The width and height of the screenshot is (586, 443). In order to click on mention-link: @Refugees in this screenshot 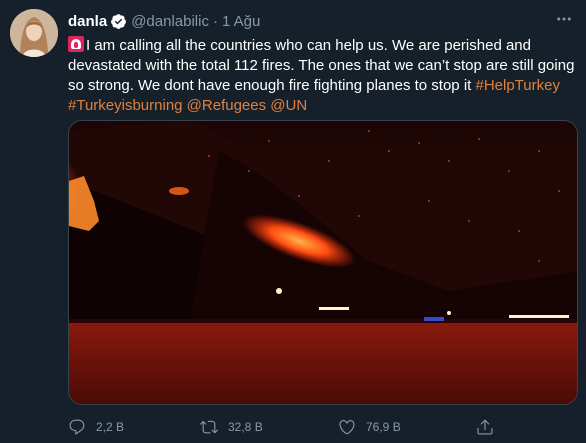, I will do `click(226, 105)`.